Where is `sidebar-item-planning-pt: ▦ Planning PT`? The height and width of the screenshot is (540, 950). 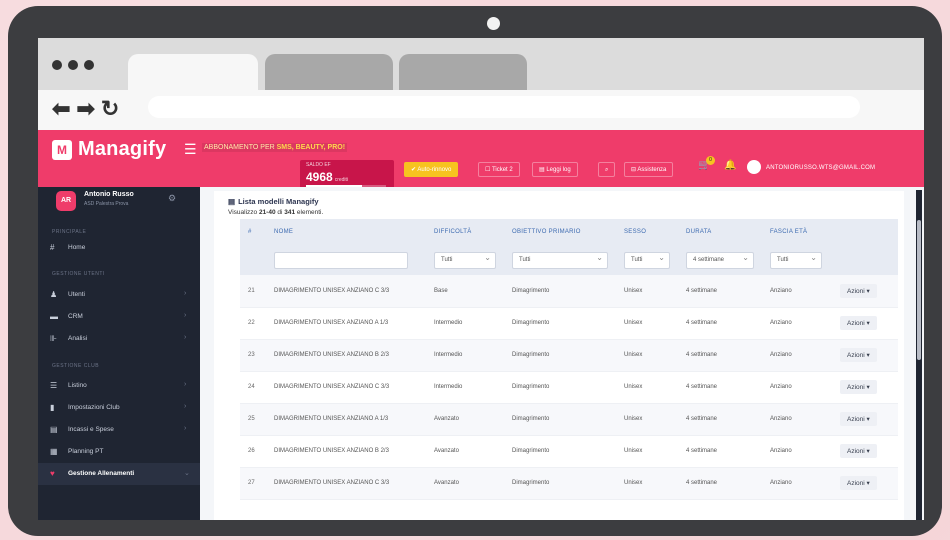
sidebar-item-planning-pt: ▦ Planning PT is located at coordinates (119, 452).